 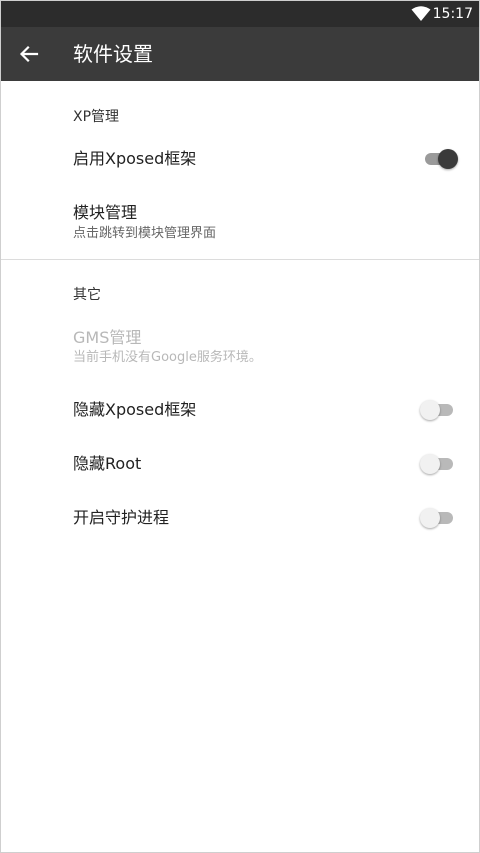 What do you see at coordinates (105, 212) in the screenshot?
I see `module-manage-label: 模块管理` at bounding box center [105, 212].